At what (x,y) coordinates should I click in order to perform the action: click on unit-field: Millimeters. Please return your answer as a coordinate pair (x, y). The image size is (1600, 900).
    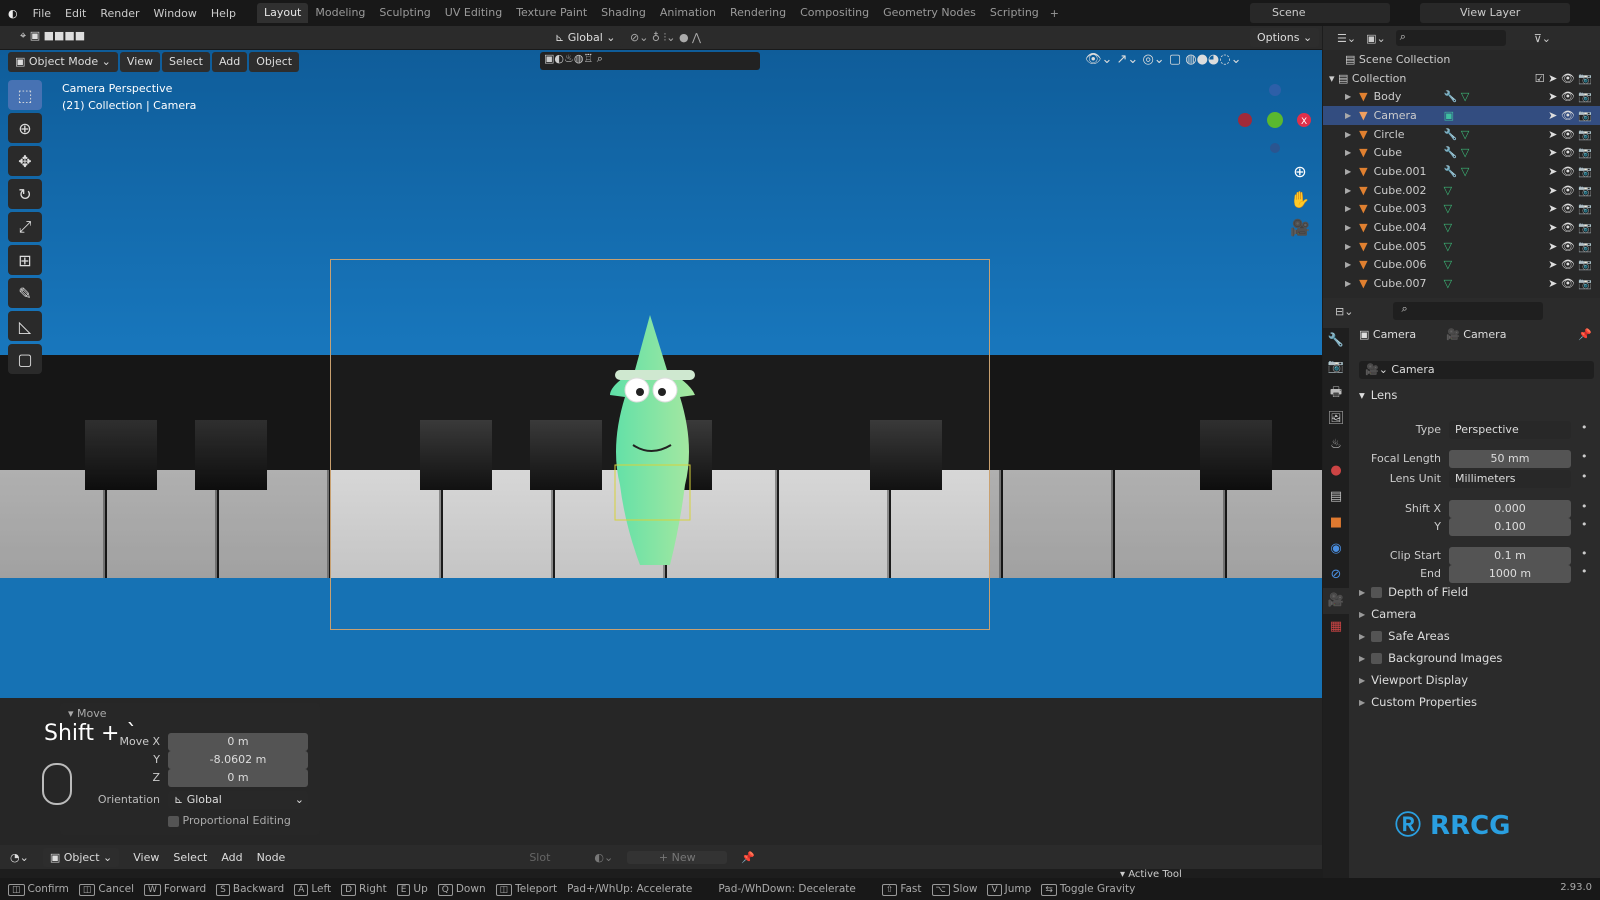
    Looking at the image, I should click on (1510, 479).